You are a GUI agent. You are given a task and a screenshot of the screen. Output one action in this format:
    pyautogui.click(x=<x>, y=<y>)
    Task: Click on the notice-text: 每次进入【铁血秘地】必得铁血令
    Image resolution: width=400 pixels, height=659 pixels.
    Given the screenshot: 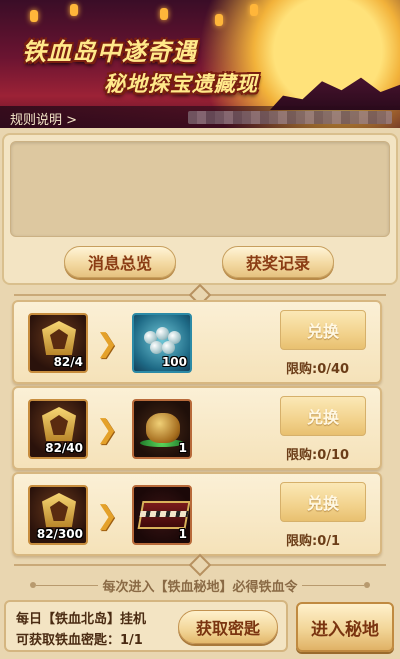 What is the action you would take?
    pyautogui.click(x=200, y=587)
    